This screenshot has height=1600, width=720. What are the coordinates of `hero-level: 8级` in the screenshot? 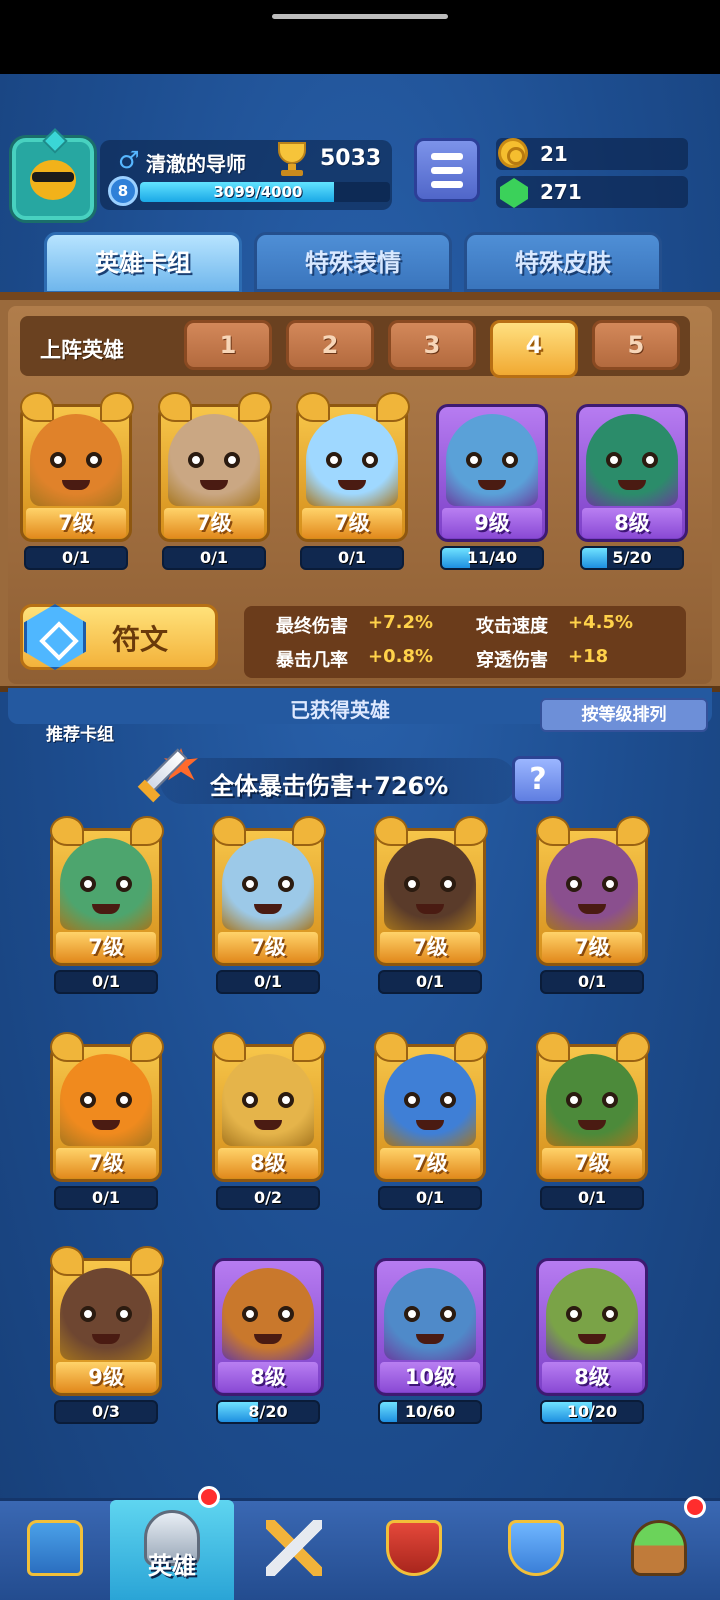 It's located at (592, 1377).